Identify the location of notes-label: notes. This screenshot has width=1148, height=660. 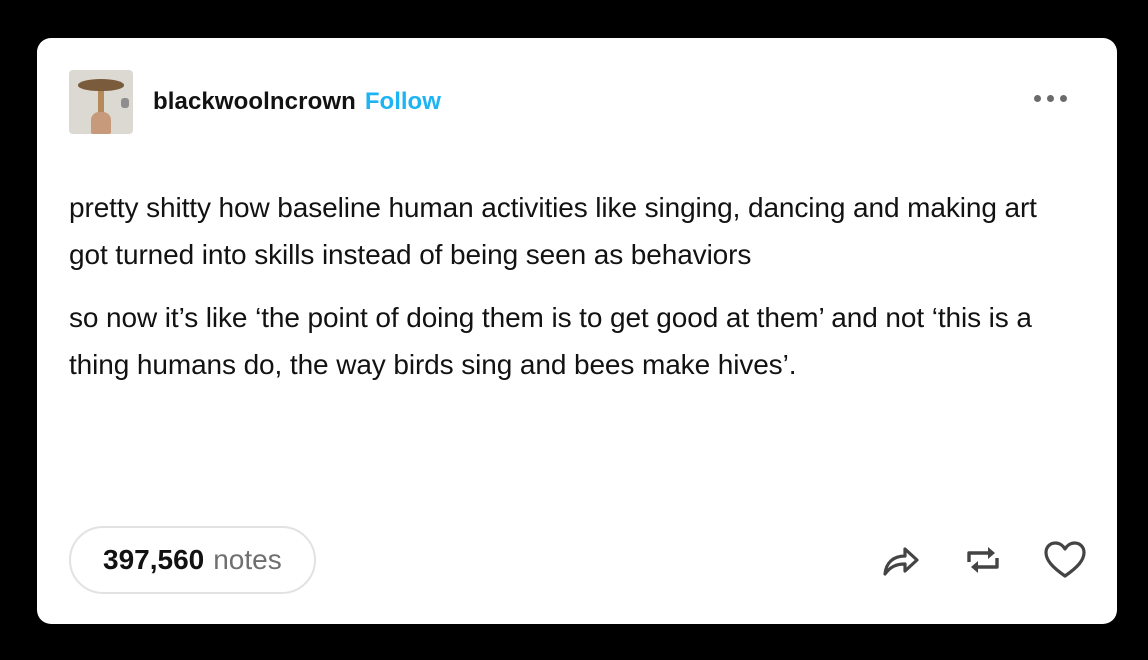
(247, 559).